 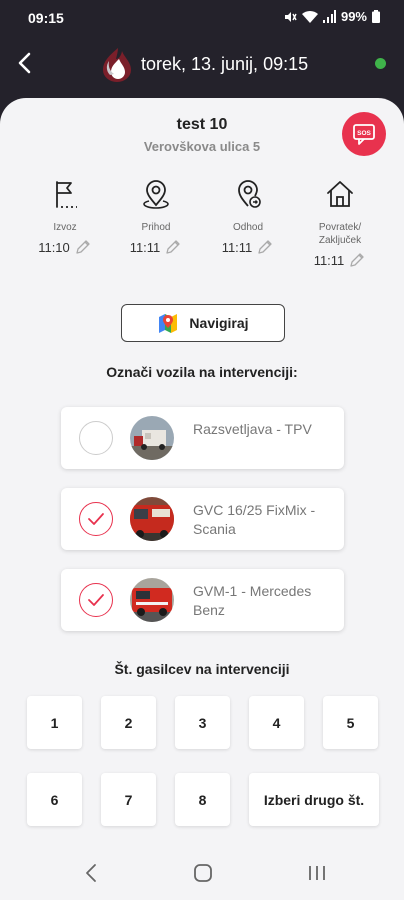 What do you see at coordinates (202, 799) in the screenshot?
I see `count-button-8: 8` at bounding box center [202, 799].